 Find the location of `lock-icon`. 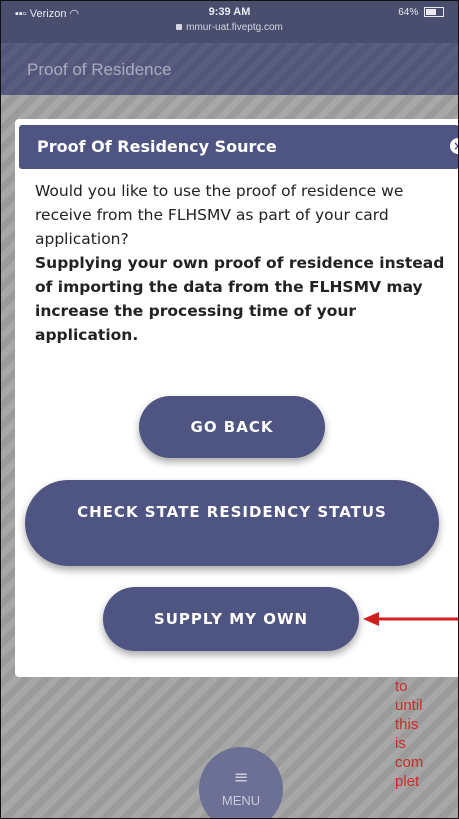

lock-icon is located at coordinates (179, 27).